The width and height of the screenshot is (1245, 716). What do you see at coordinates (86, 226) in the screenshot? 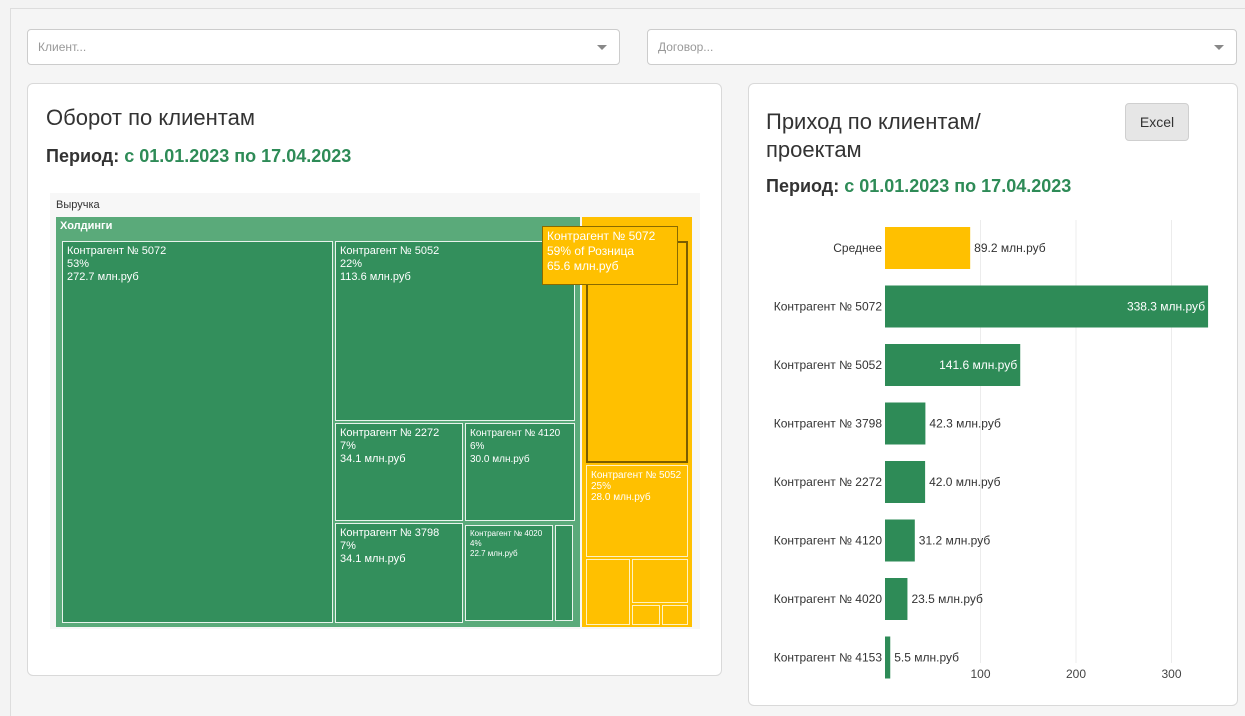
I see `treemap-group-label: Холдинги` at bounding box center [86, 226].